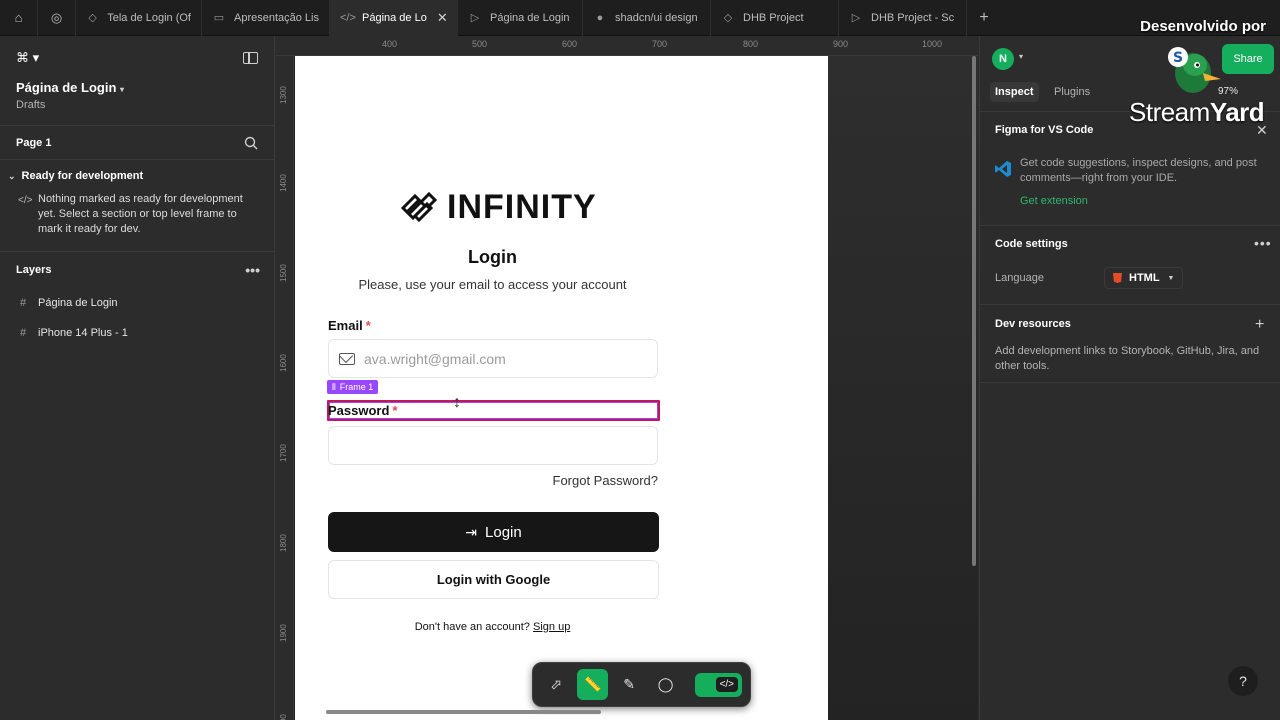  Describe the element at coordinates (1072, 92) in the screenshot. I see `tab-plugins: Plugins` at that location.